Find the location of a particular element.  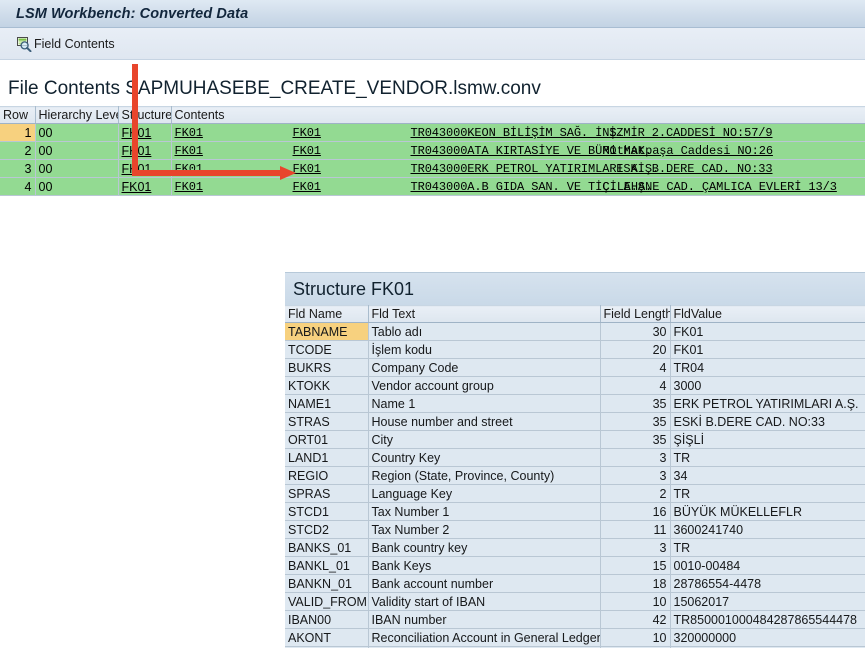

table-row: TCODE İşlem kodu 20 FK01 is located at coordinates (575, 349).